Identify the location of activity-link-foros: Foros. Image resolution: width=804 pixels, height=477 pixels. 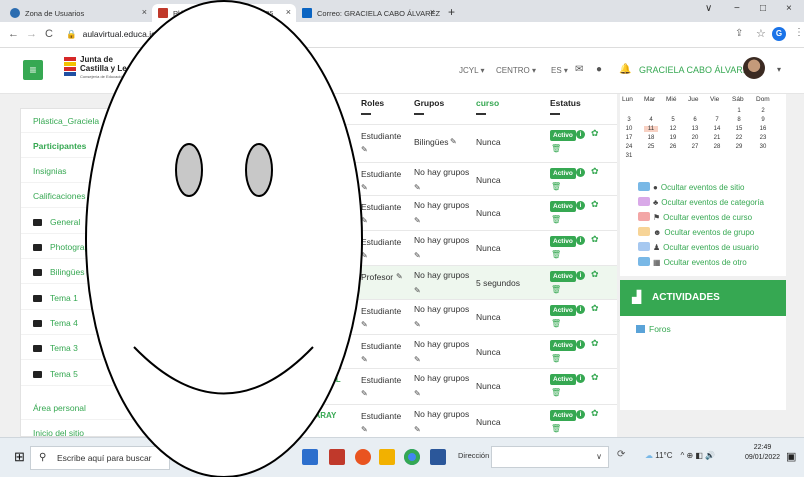
(653, 329).